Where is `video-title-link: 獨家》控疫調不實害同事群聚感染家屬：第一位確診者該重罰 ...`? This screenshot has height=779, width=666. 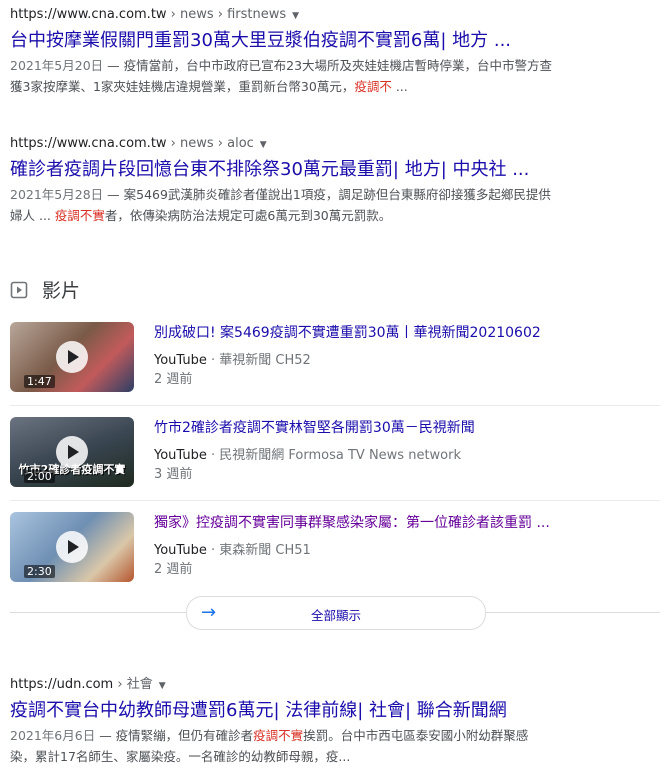 video-title-link: 獨家》控疫調不實害同事群聚感染家屬：第一位確診者該重罰 ... is located at coordinates (404, 523).